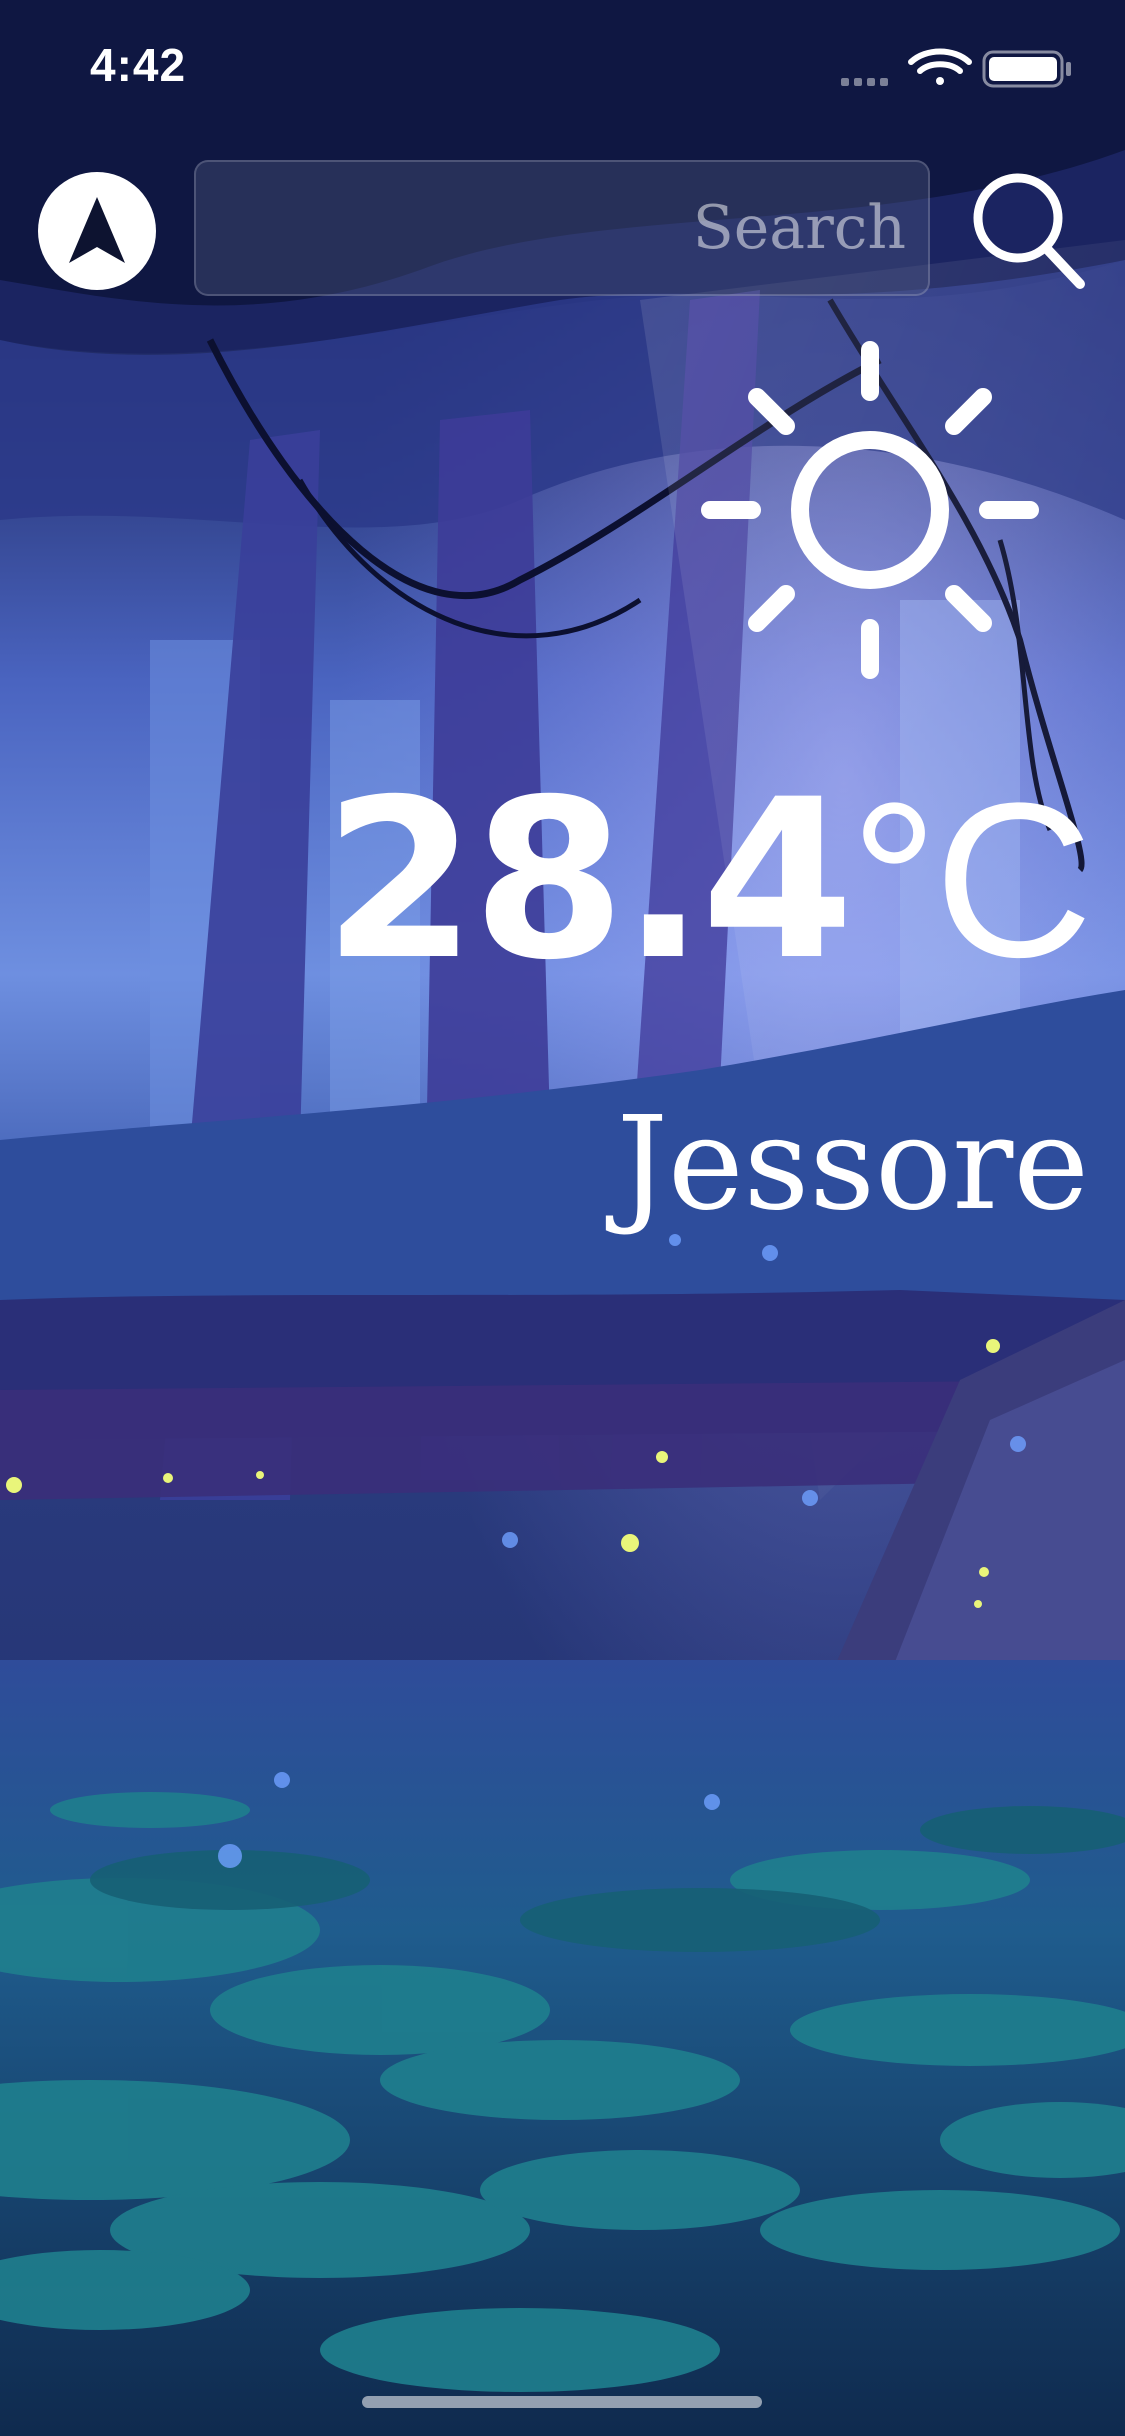 This screenshot has width=1125, height=2436. Describe the element at coordinates (940, 66) in the screenshot. I see `wifi-icon` at that location.